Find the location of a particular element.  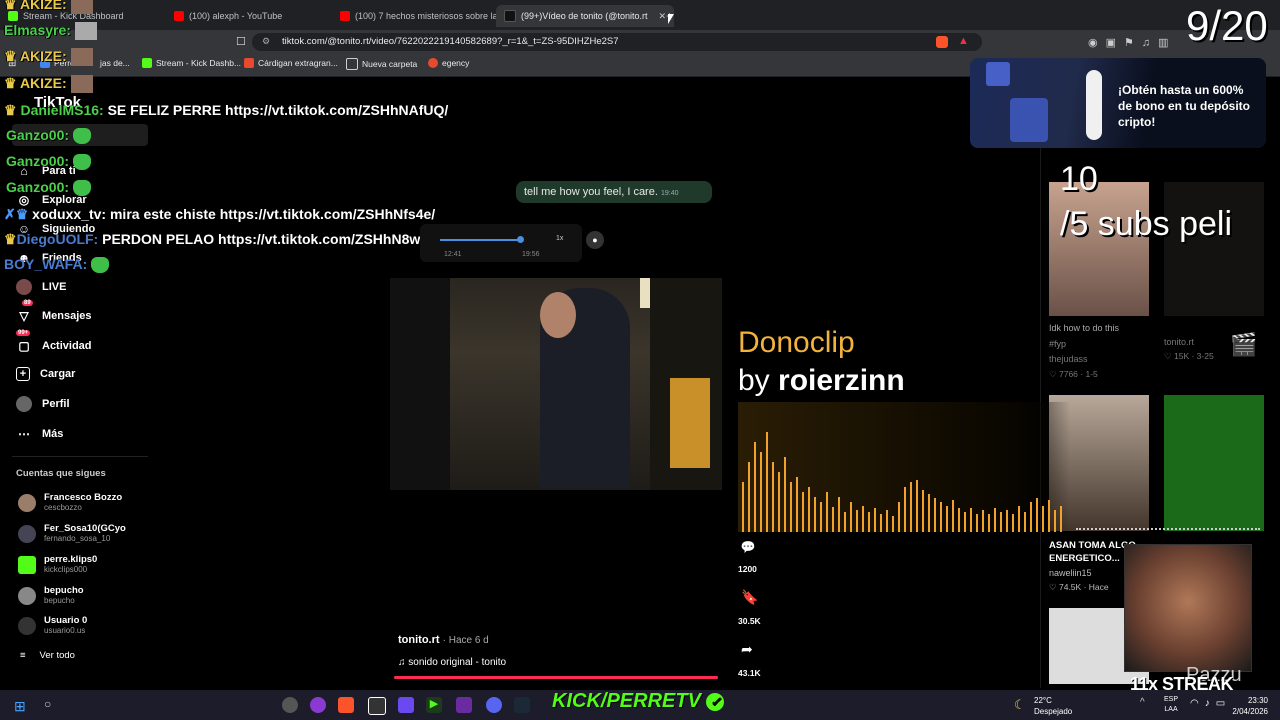

video-progress-bar is located at coordinates (556, 677).